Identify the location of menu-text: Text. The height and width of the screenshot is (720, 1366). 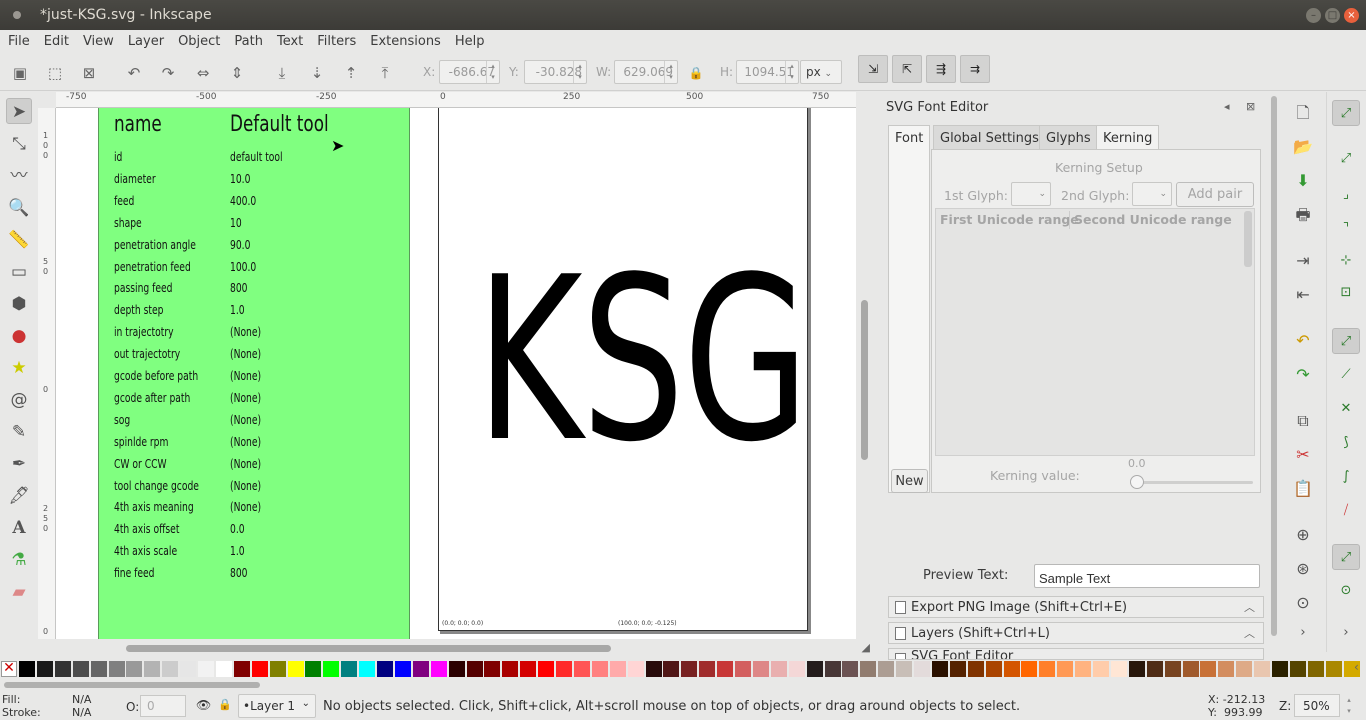
(290, 39).